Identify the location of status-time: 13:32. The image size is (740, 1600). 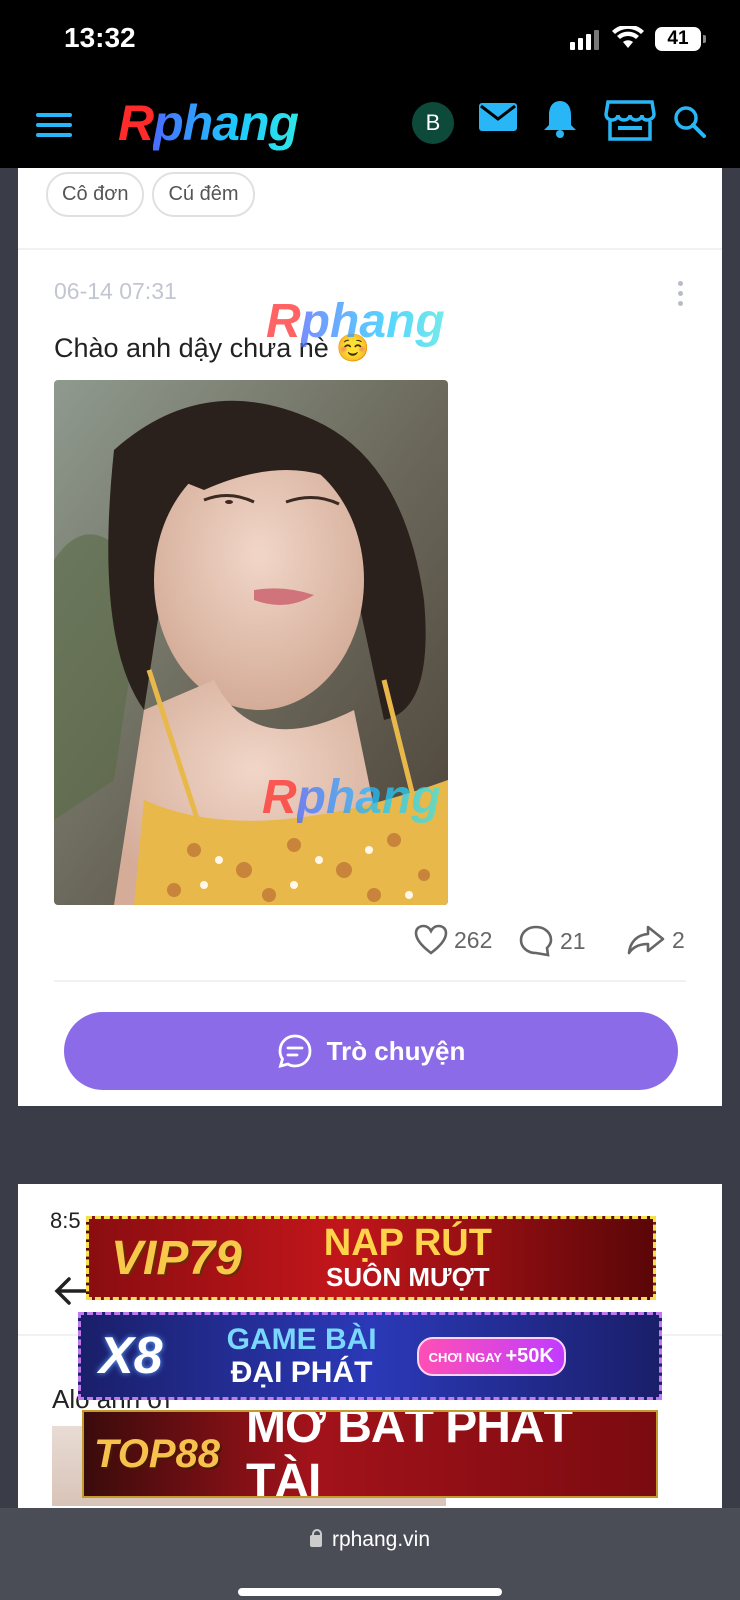
(100, 37).